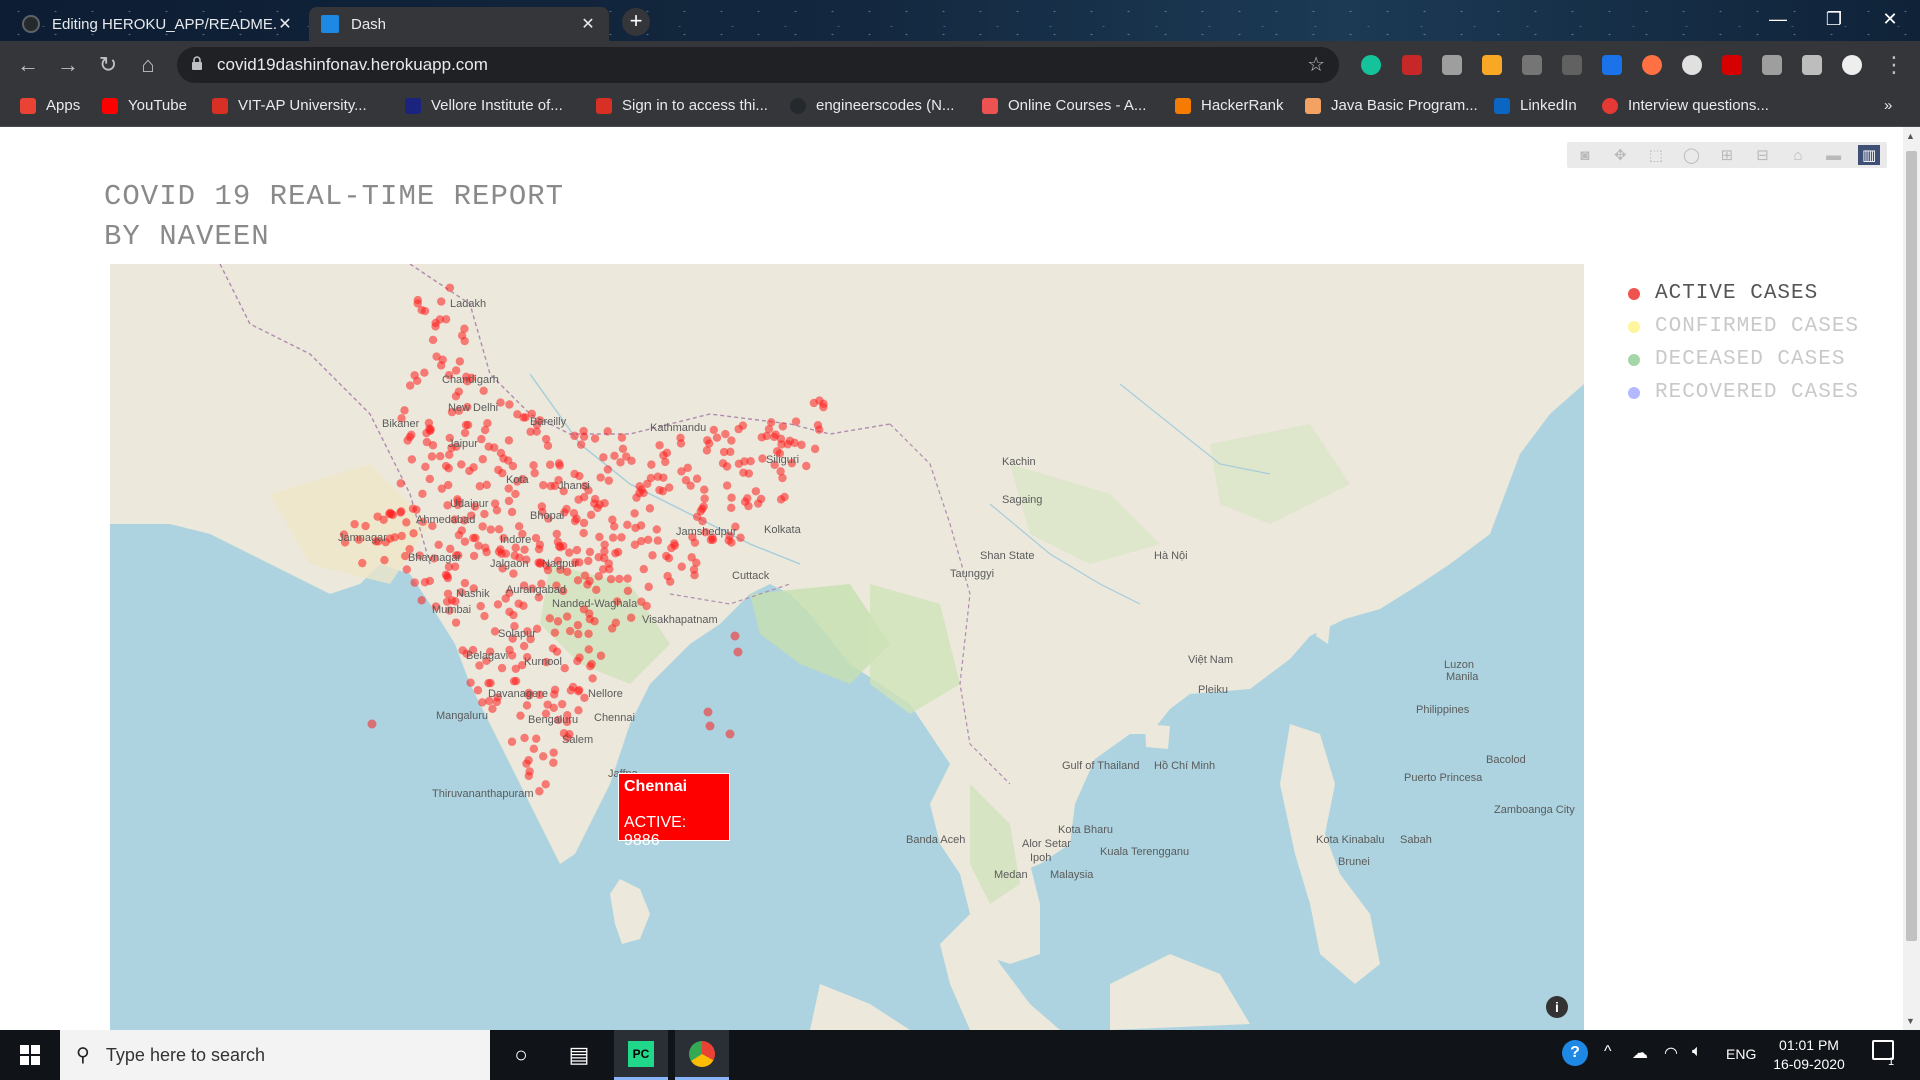  Describe the element at coordinates (275, 1055) in the screenshot. I see `taskbar-search: ⚲ Type here to search` at that location.